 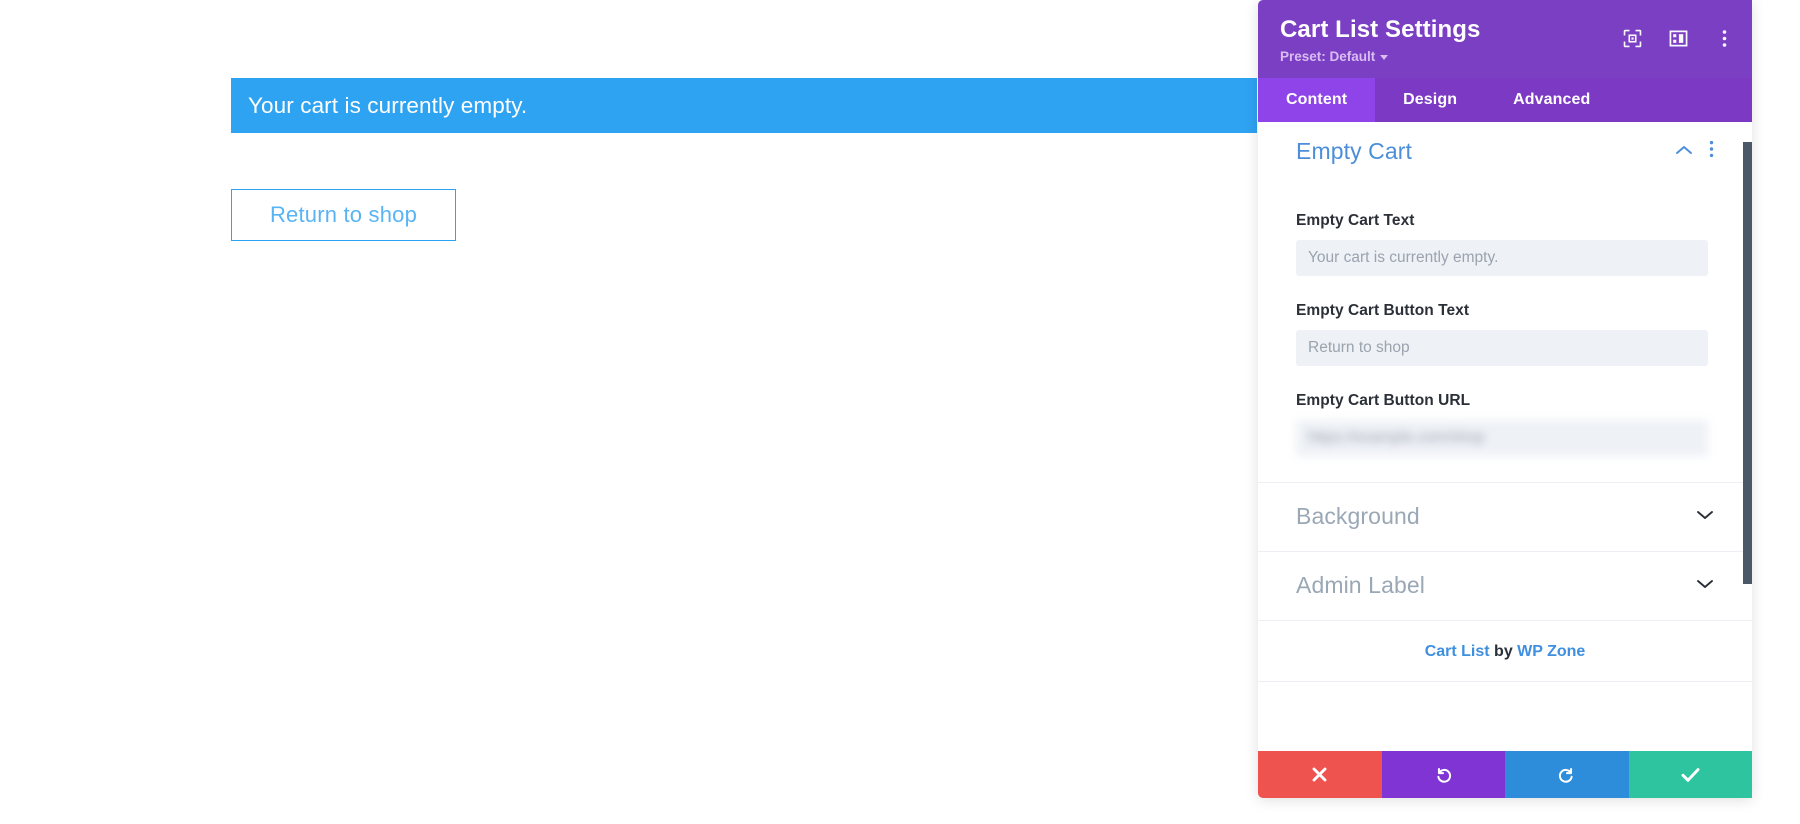 I want to click on field-wrap-empty-cart-button-text, so click(x=1505, y=347).